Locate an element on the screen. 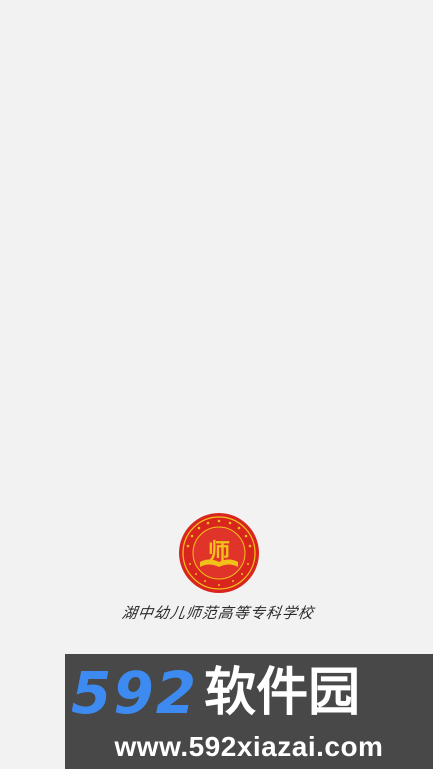 The height and width of the screenshot is (769, 433). school-name: 湖中幼儿师范高等专科学校 is located at coordinates (218, 613).